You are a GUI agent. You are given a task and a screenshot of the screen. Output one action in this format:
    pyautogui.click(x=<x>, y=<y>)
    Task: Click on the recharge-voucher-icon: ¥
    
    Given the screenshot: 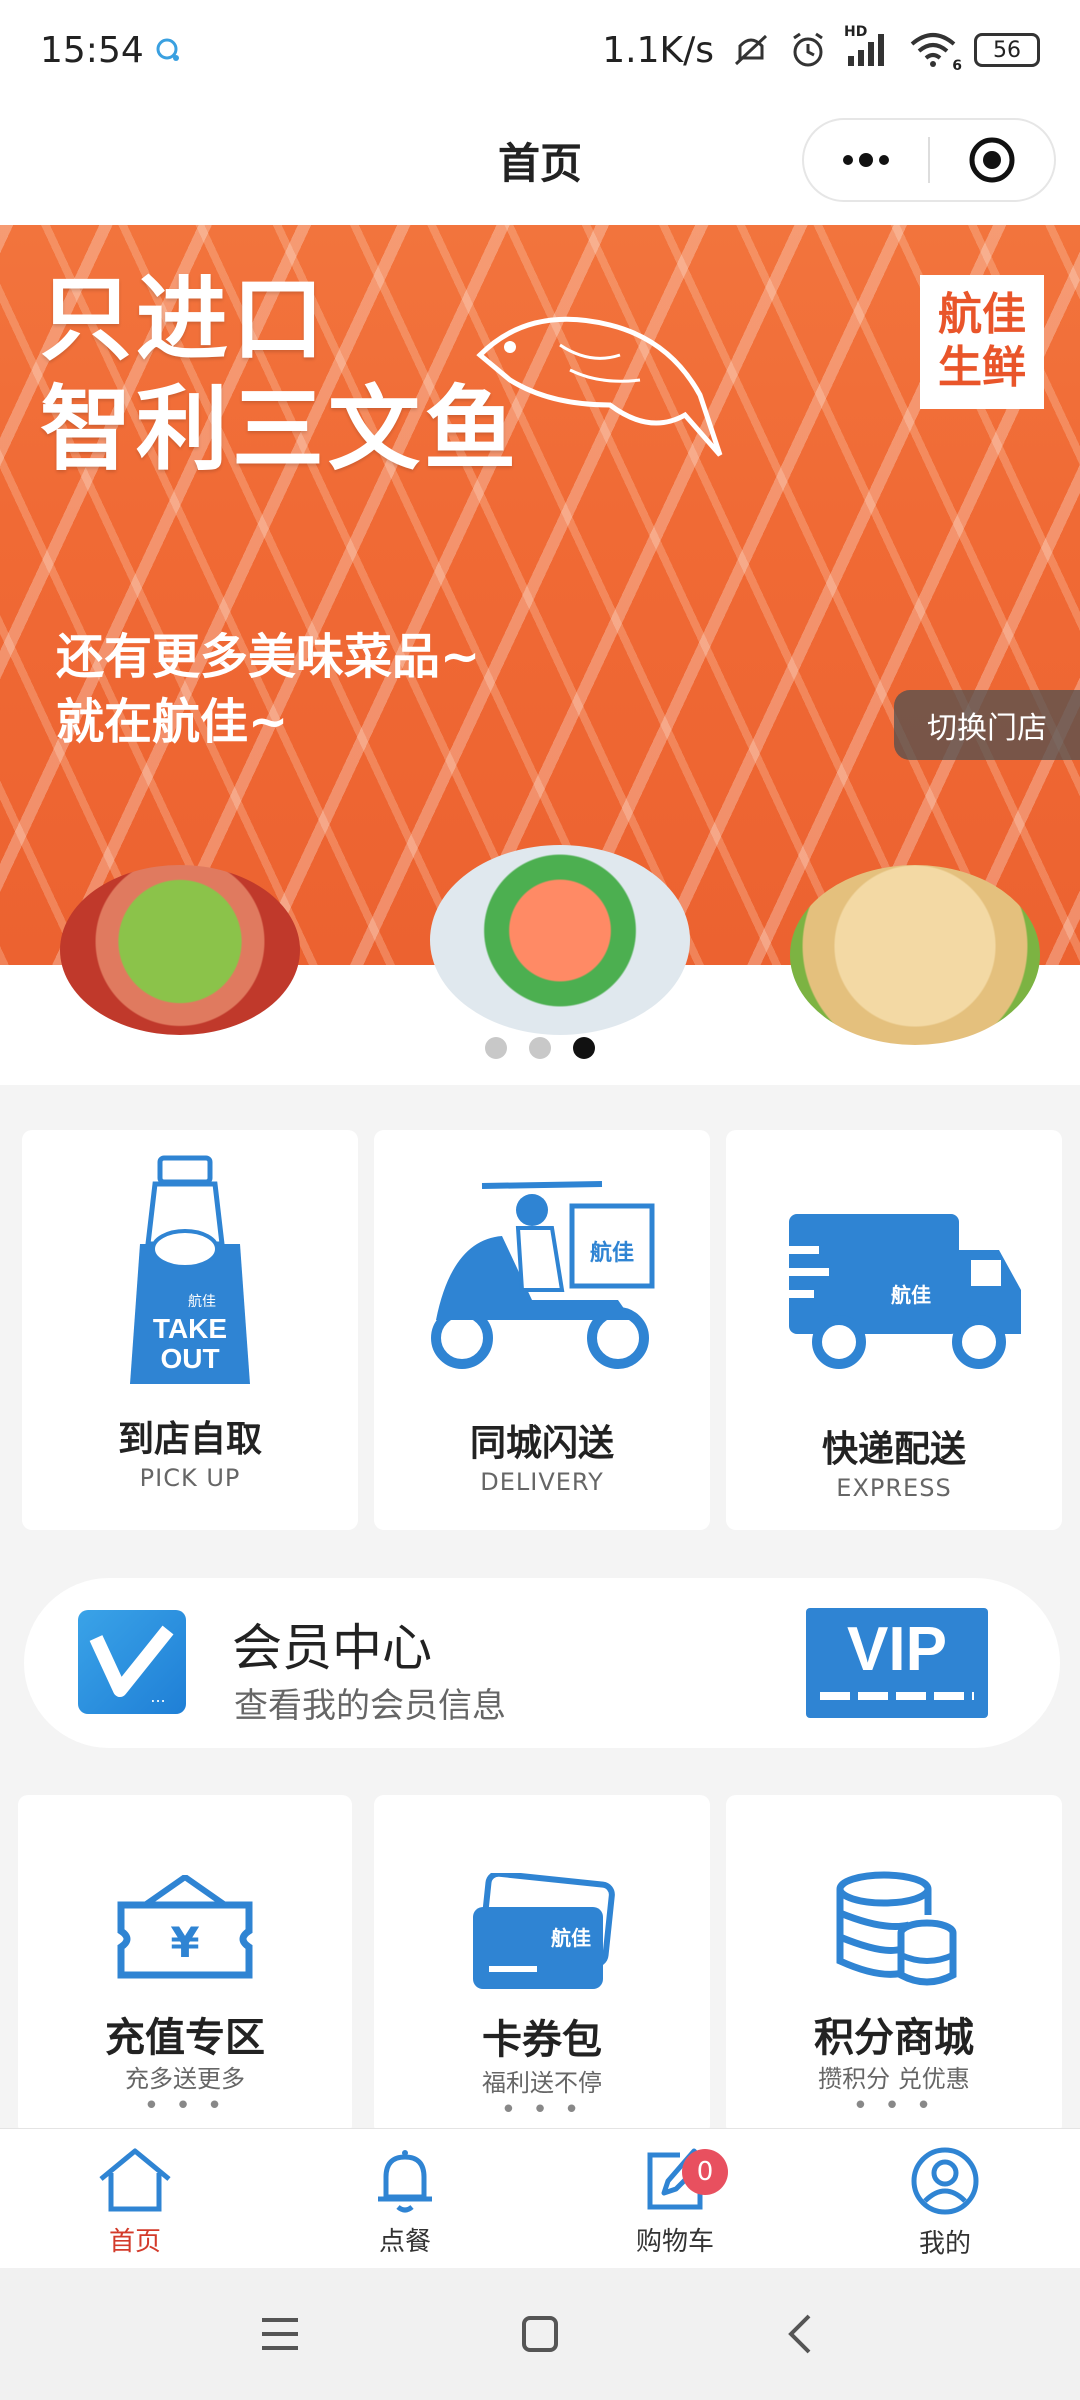 What is the action you would take?
    pyautogui.click(x=185, y=1930)
    